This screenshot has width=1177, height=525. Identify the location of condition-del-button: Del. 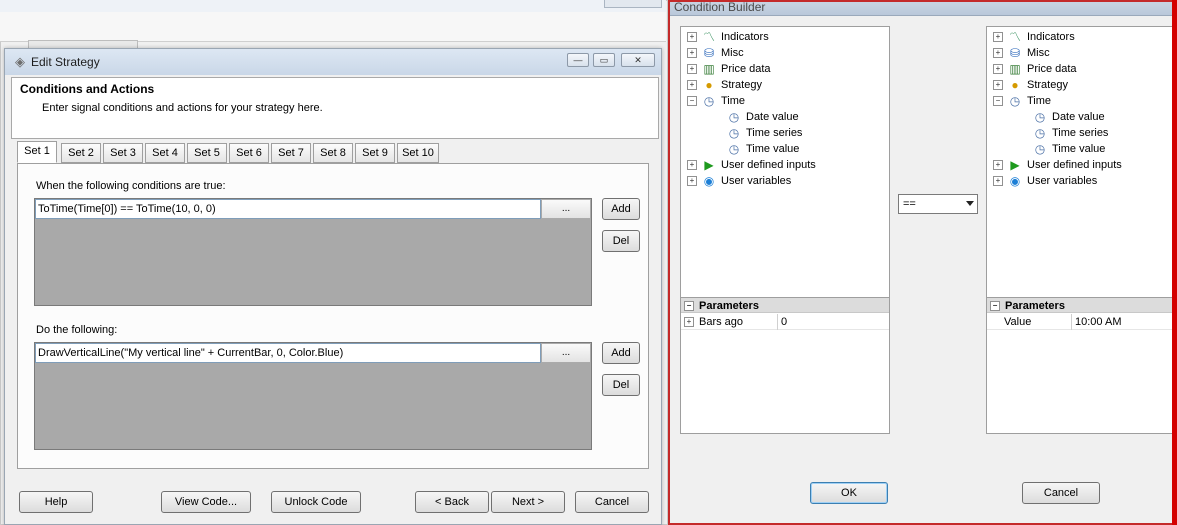
(621, 241).